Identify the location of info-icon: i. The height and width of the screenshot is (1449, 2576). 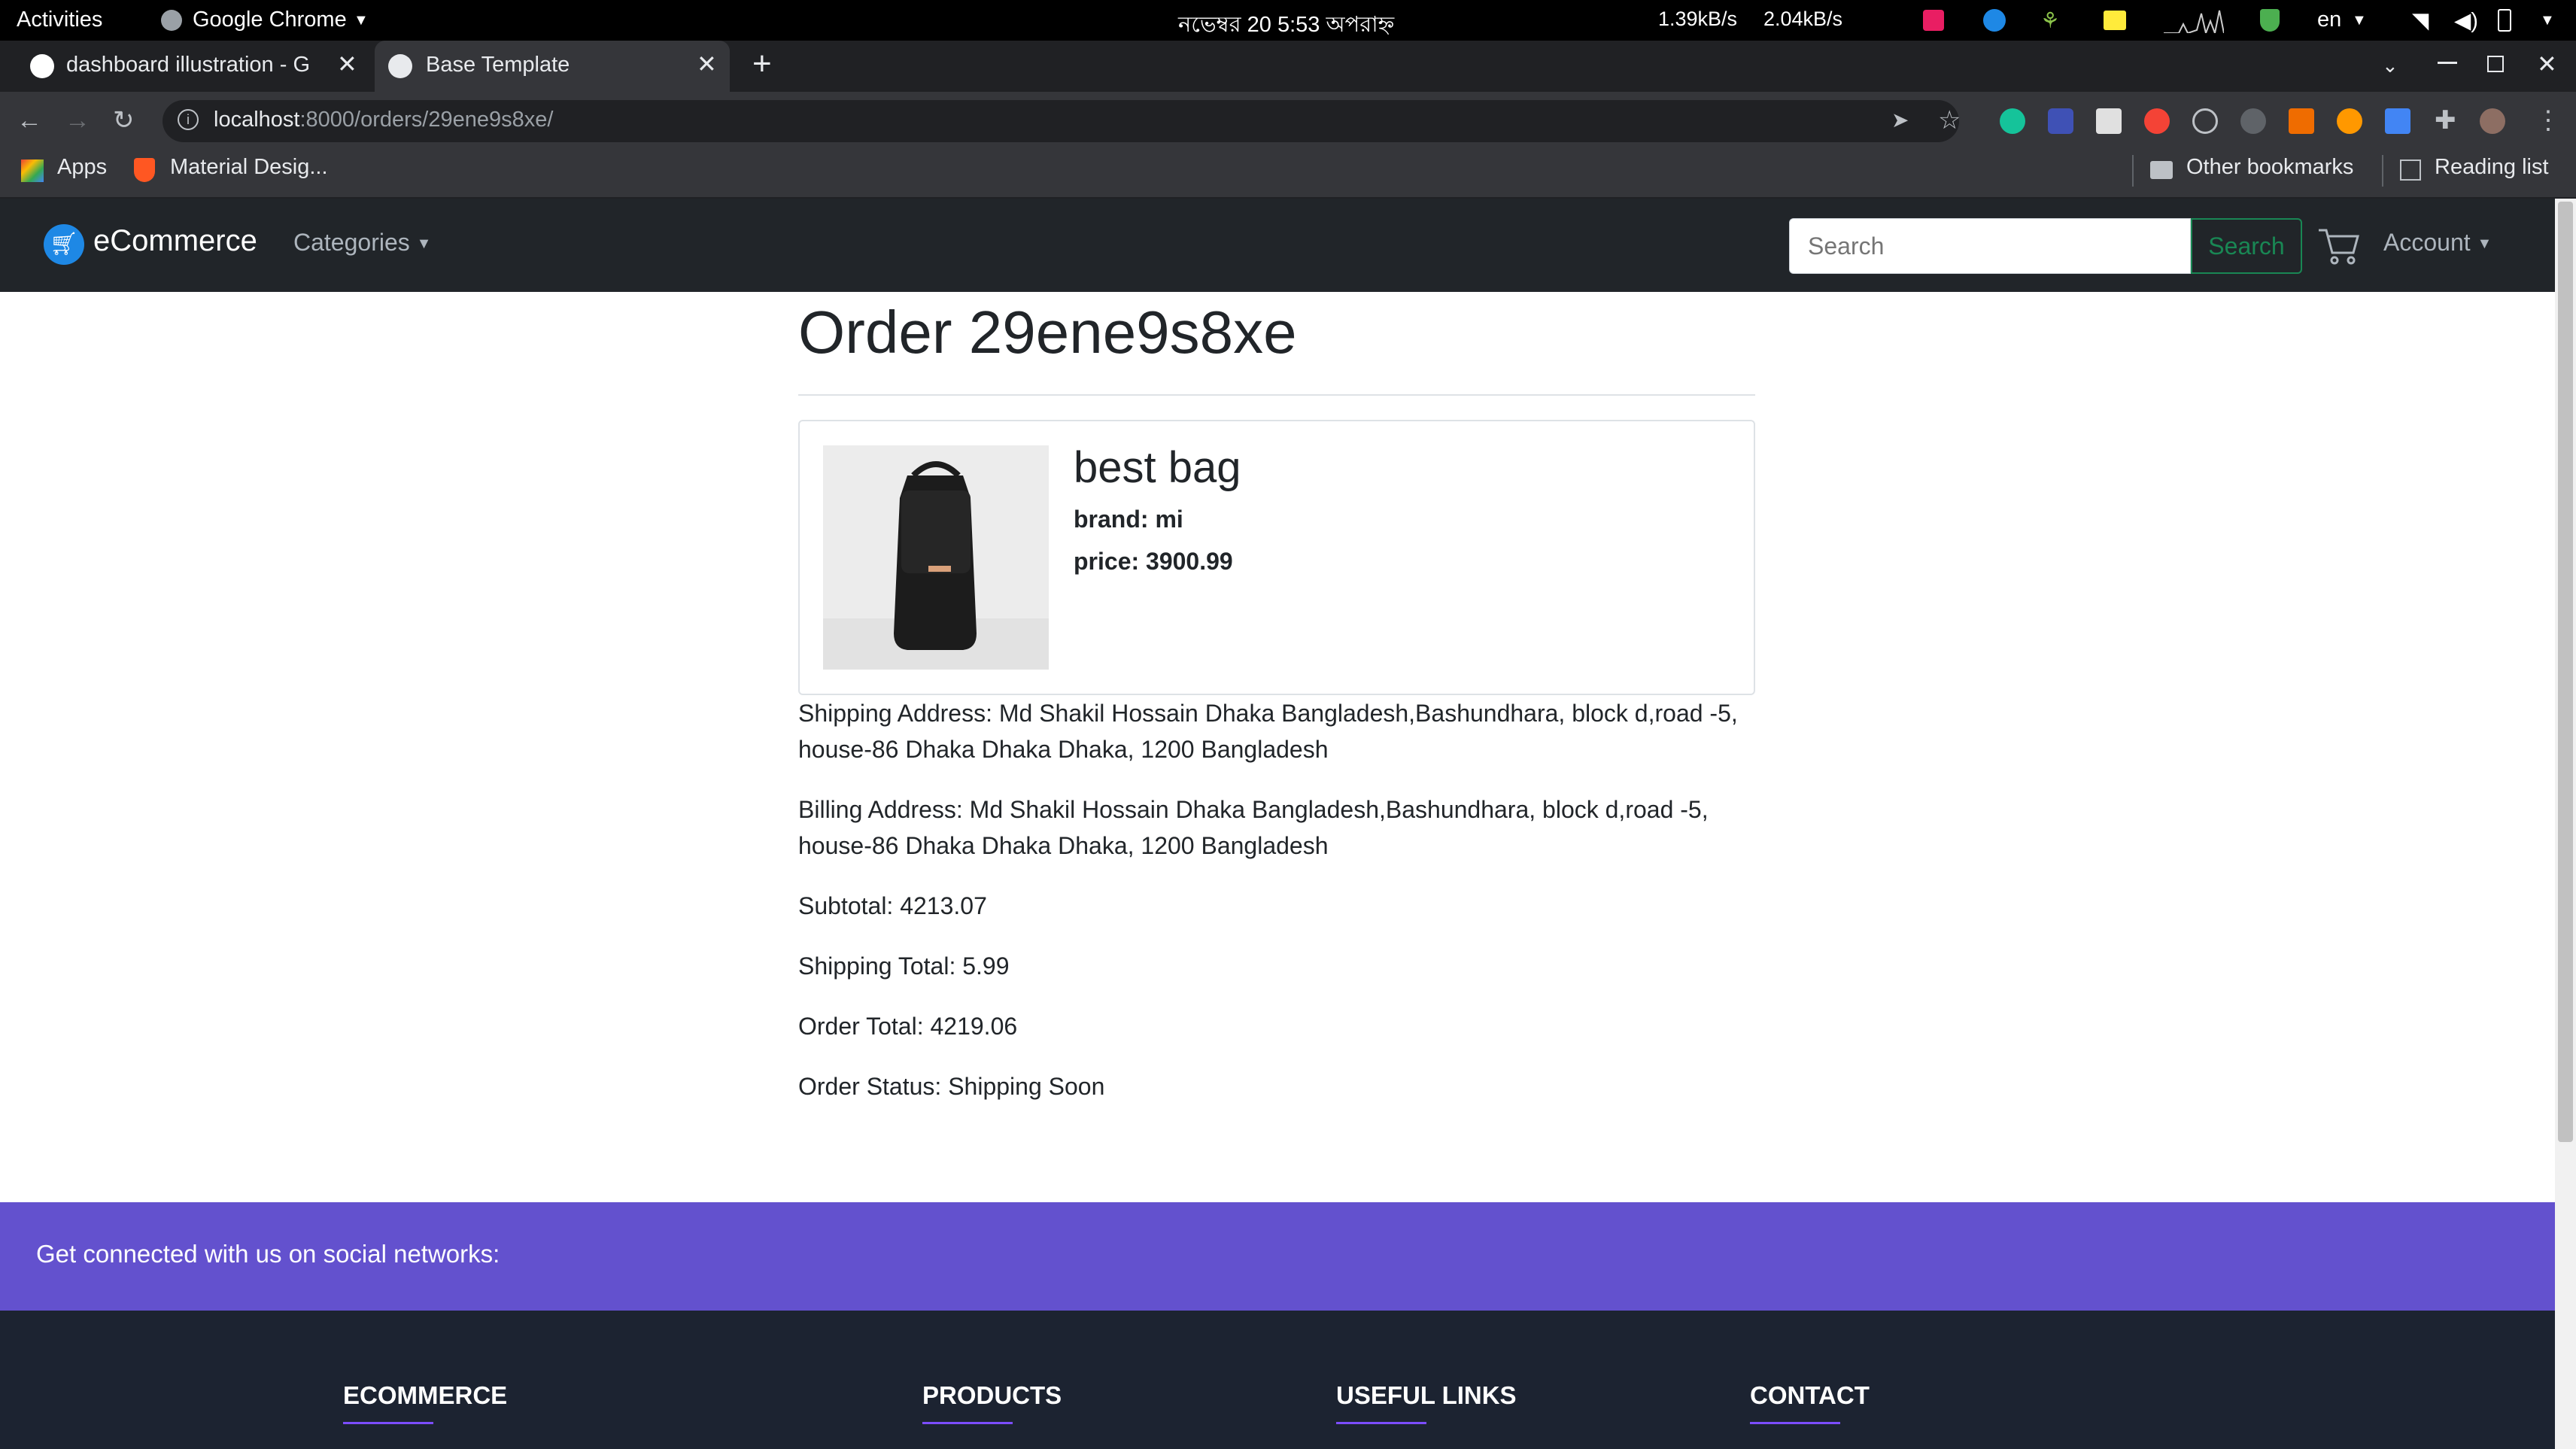
(189, 120).